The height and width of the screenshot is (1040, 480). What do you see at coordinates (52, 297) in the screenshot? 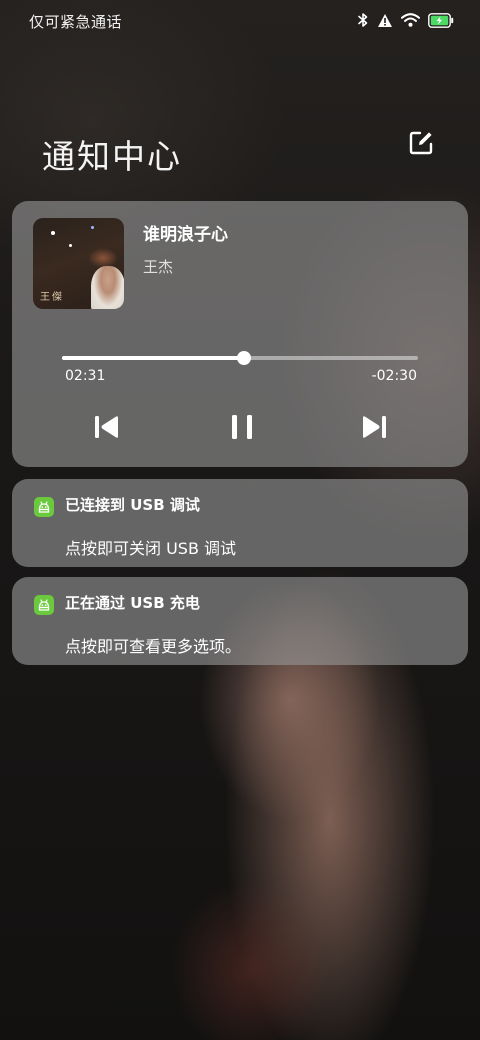
I see `album-art-artist-mark: 王傑` at bounding box center [52, 297].